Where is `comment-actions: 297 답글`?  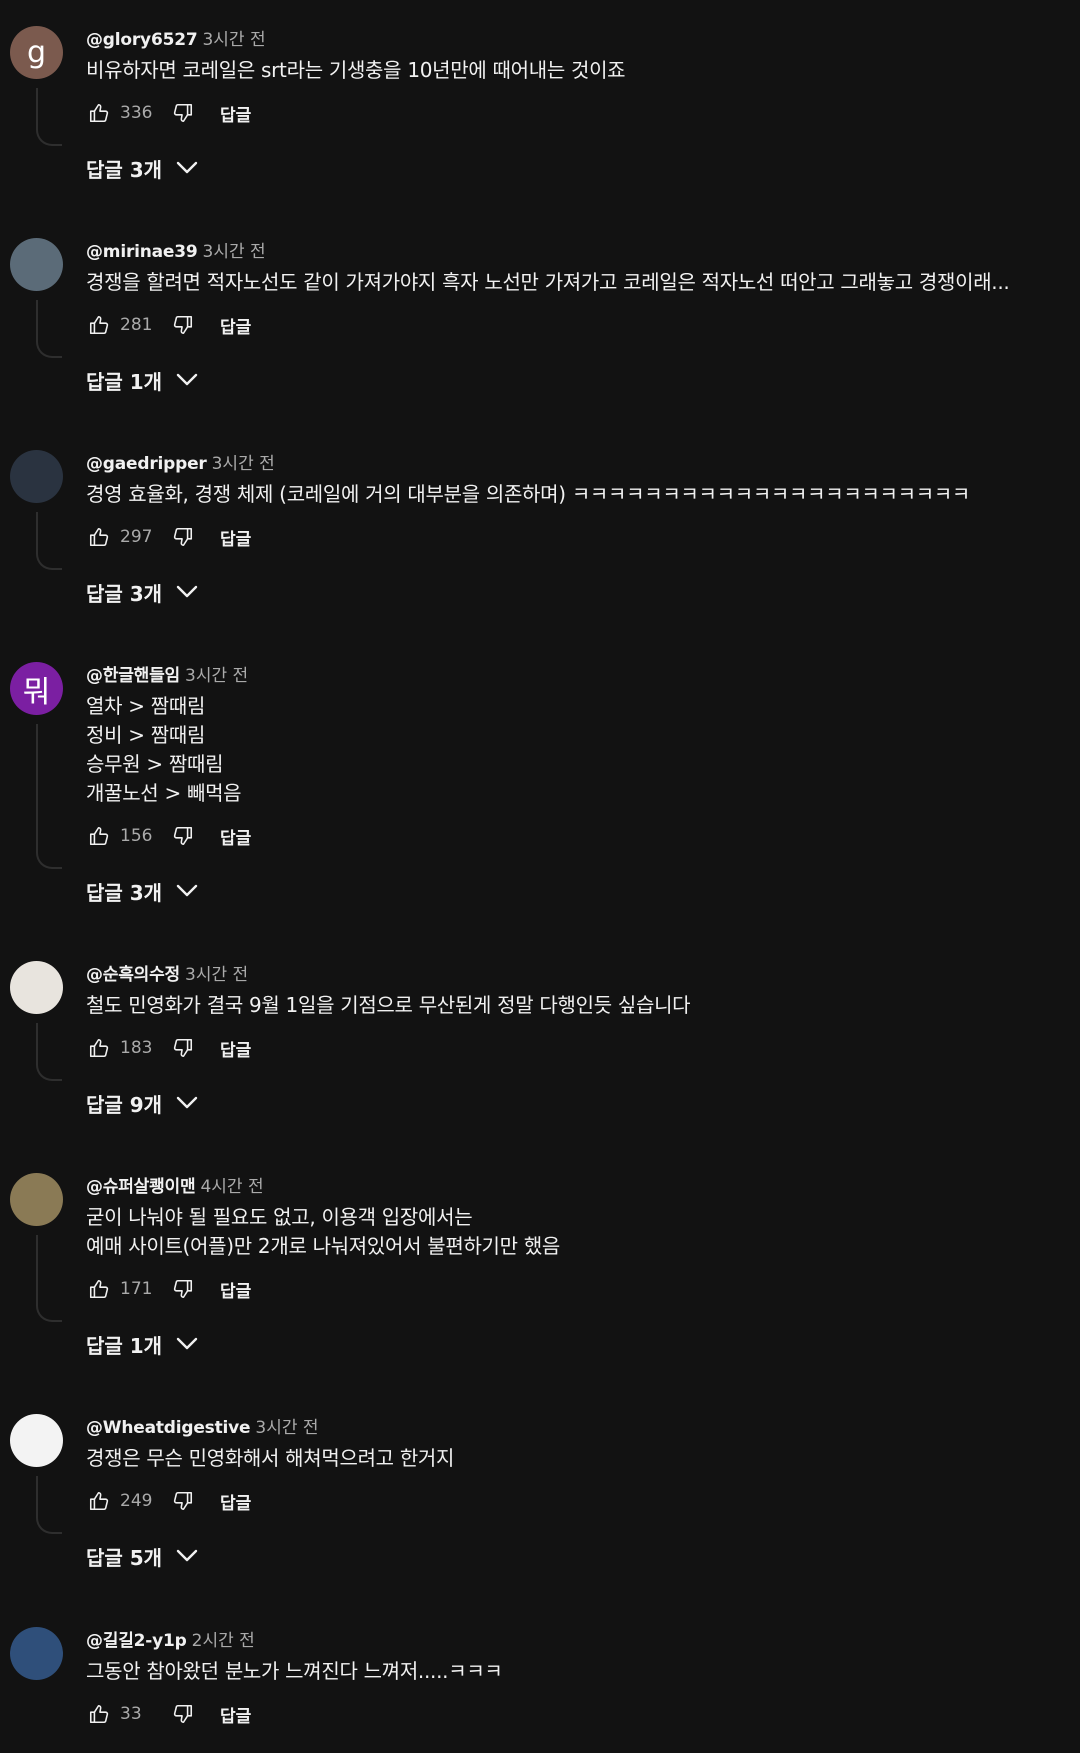
comment-actions: 297 답글 is located at coordinates (168, 537).